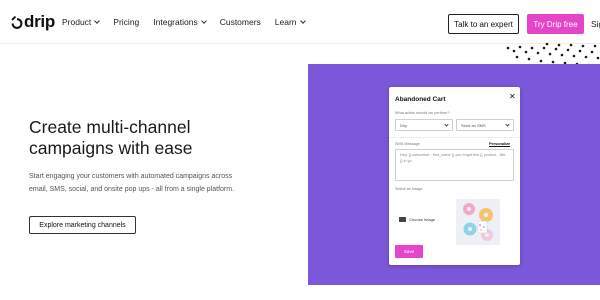  What do you see at coordinates (111, 137) in the screenshot?
I see `hero-title: Create multi-channel campaigns with ease` at bounding box center [111, 137].